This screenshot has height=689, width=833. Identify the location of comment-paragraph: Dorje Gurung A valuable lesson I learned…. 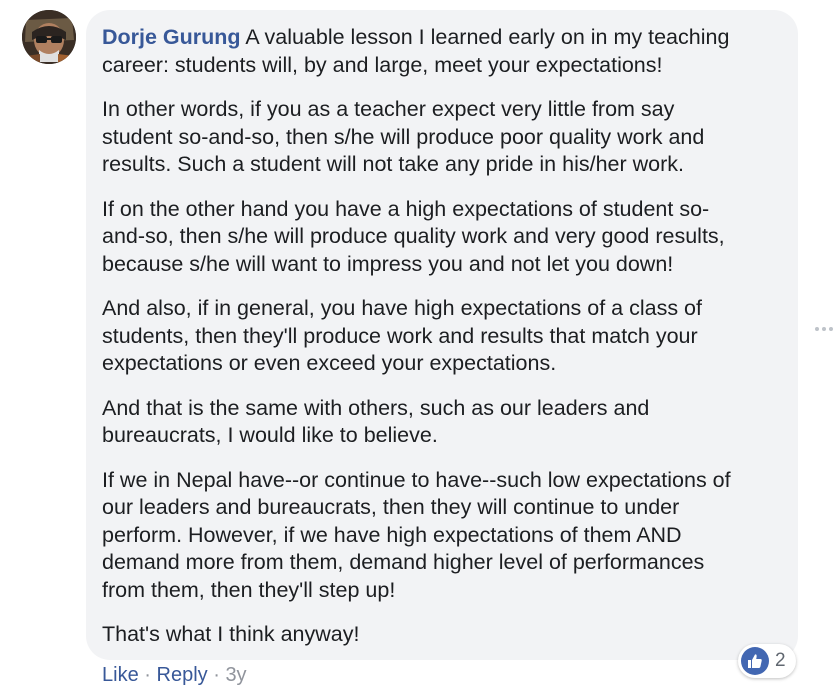
(443, 51).